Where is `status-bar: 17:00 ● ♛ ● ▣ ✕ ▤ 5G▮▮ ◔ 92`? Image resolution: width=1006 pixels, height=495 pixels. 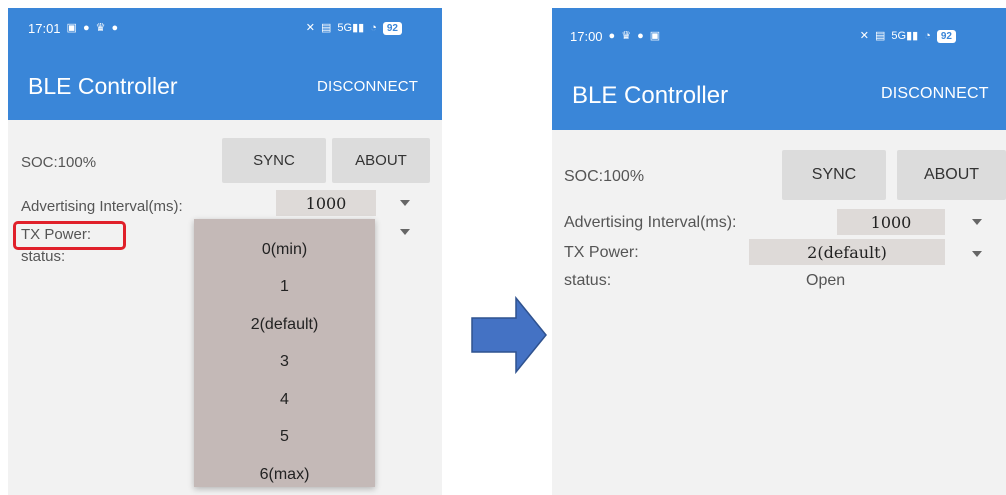 status-bar: 17:00 ● ♛ ● ▣ ✕ ▤ 5G▮▮ ◔ 92 is located at coordinates (779, 36).